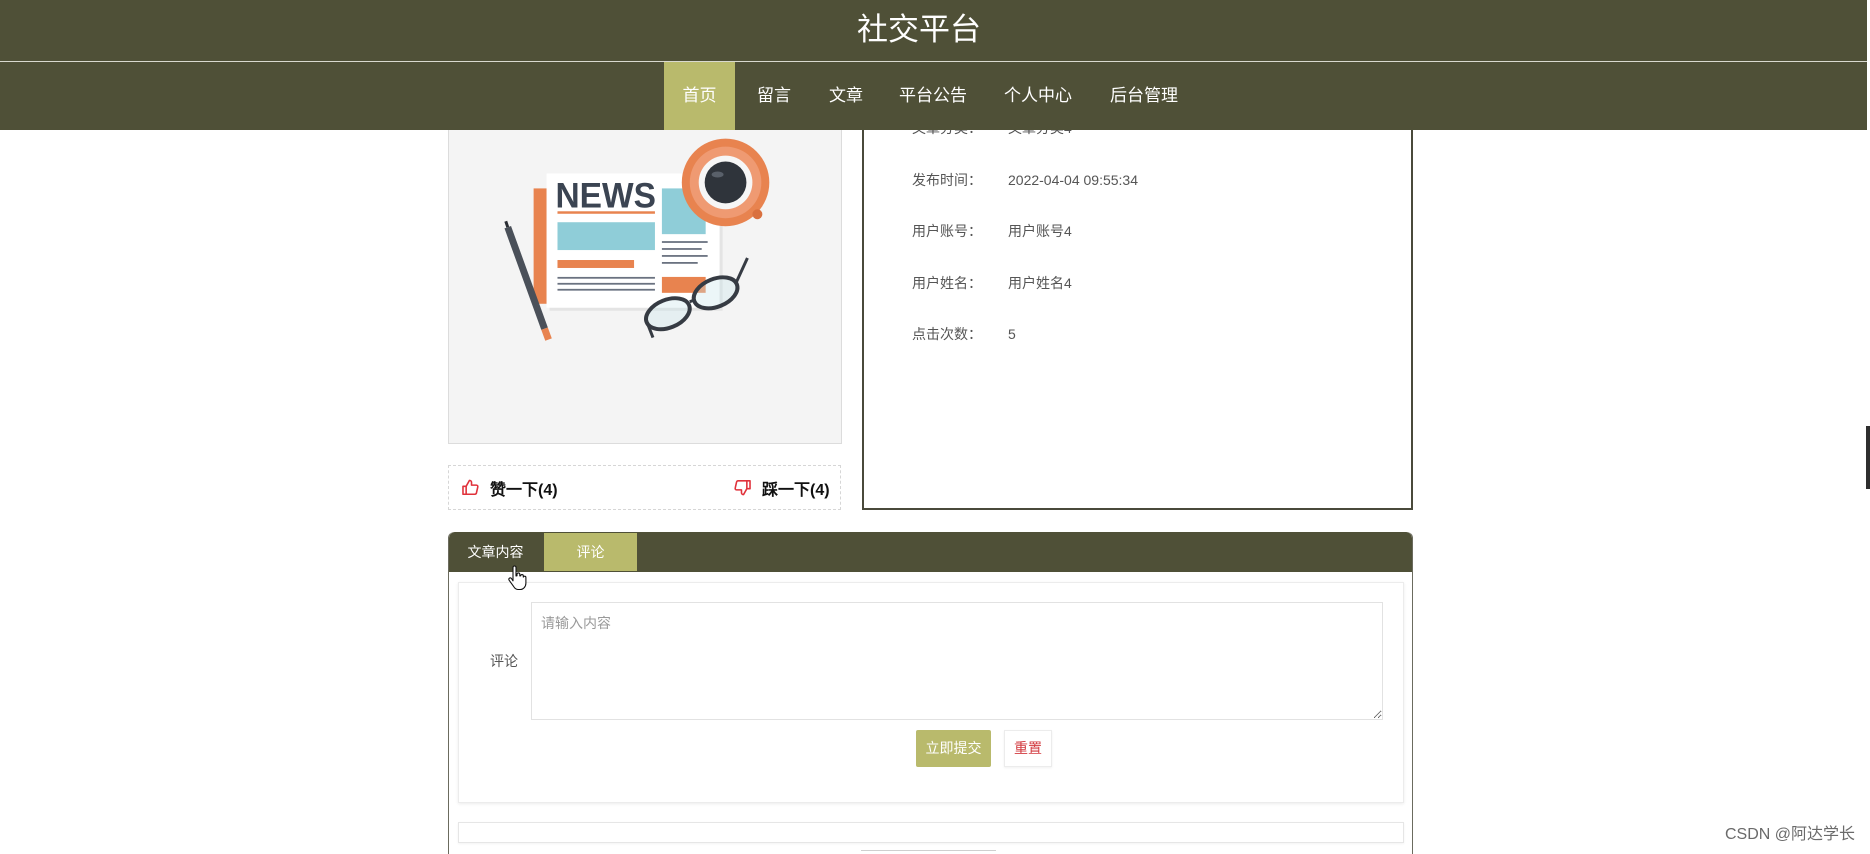  What do you see at coordinates (1789, 834) in the screenshot?
I see `watermark: CSDN @阿达学长` at bounding box center [1789, 834].